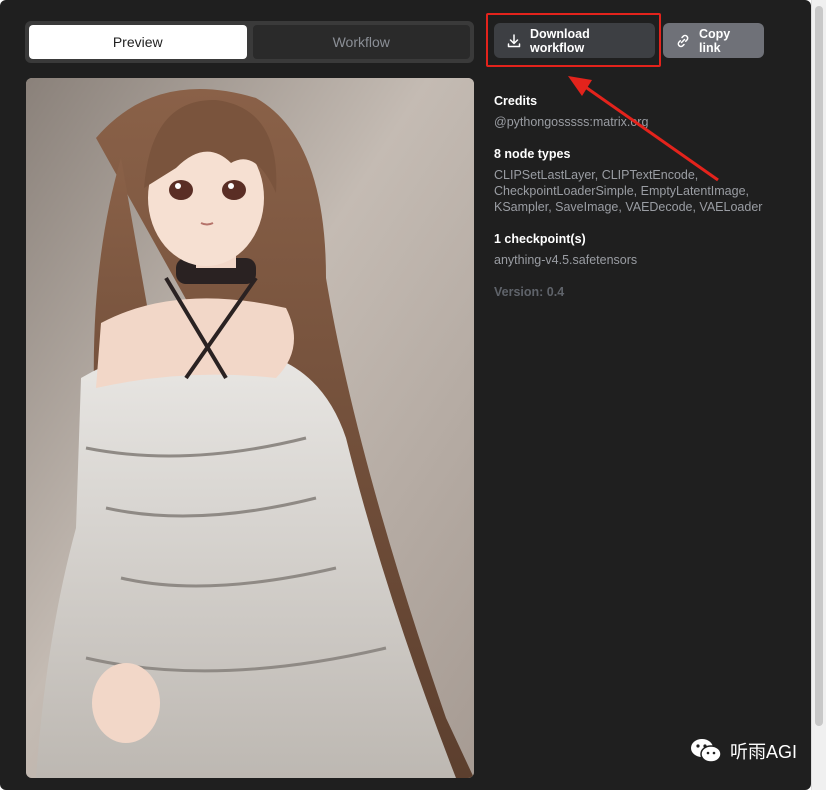 This screenshot has height=790, width=826. Describe the element at coordinates (643, 129) in the screenshot. I see `annotation-arrow` at that location.